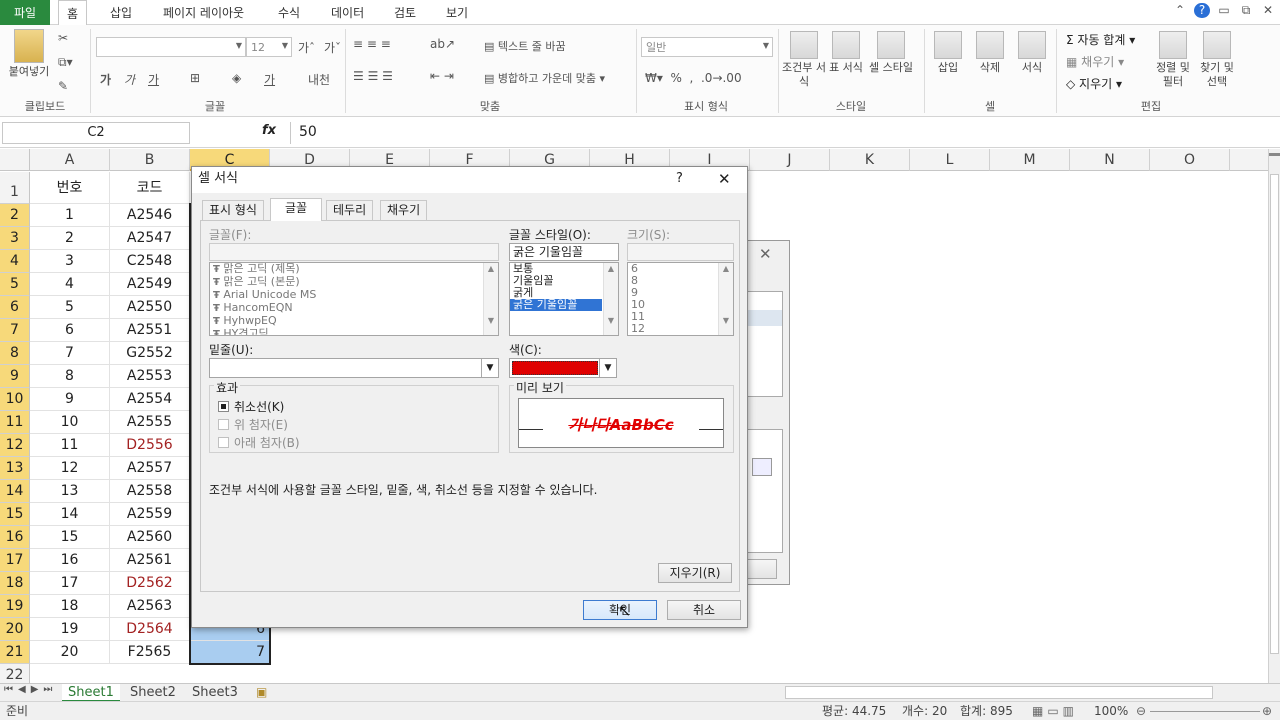 This screenshot has height=720, width=1280. I want to click on cell-b: A2553, so click(150, 376).